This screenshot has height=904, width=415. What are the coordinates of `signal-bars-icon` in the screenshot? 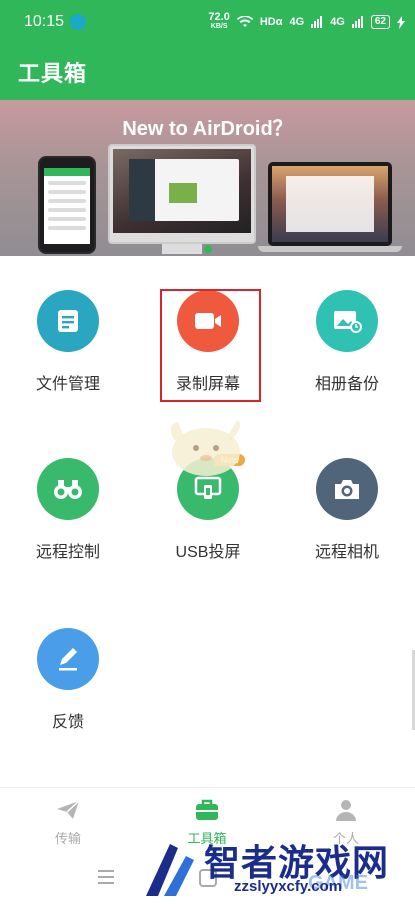 It's located at (317, 22).